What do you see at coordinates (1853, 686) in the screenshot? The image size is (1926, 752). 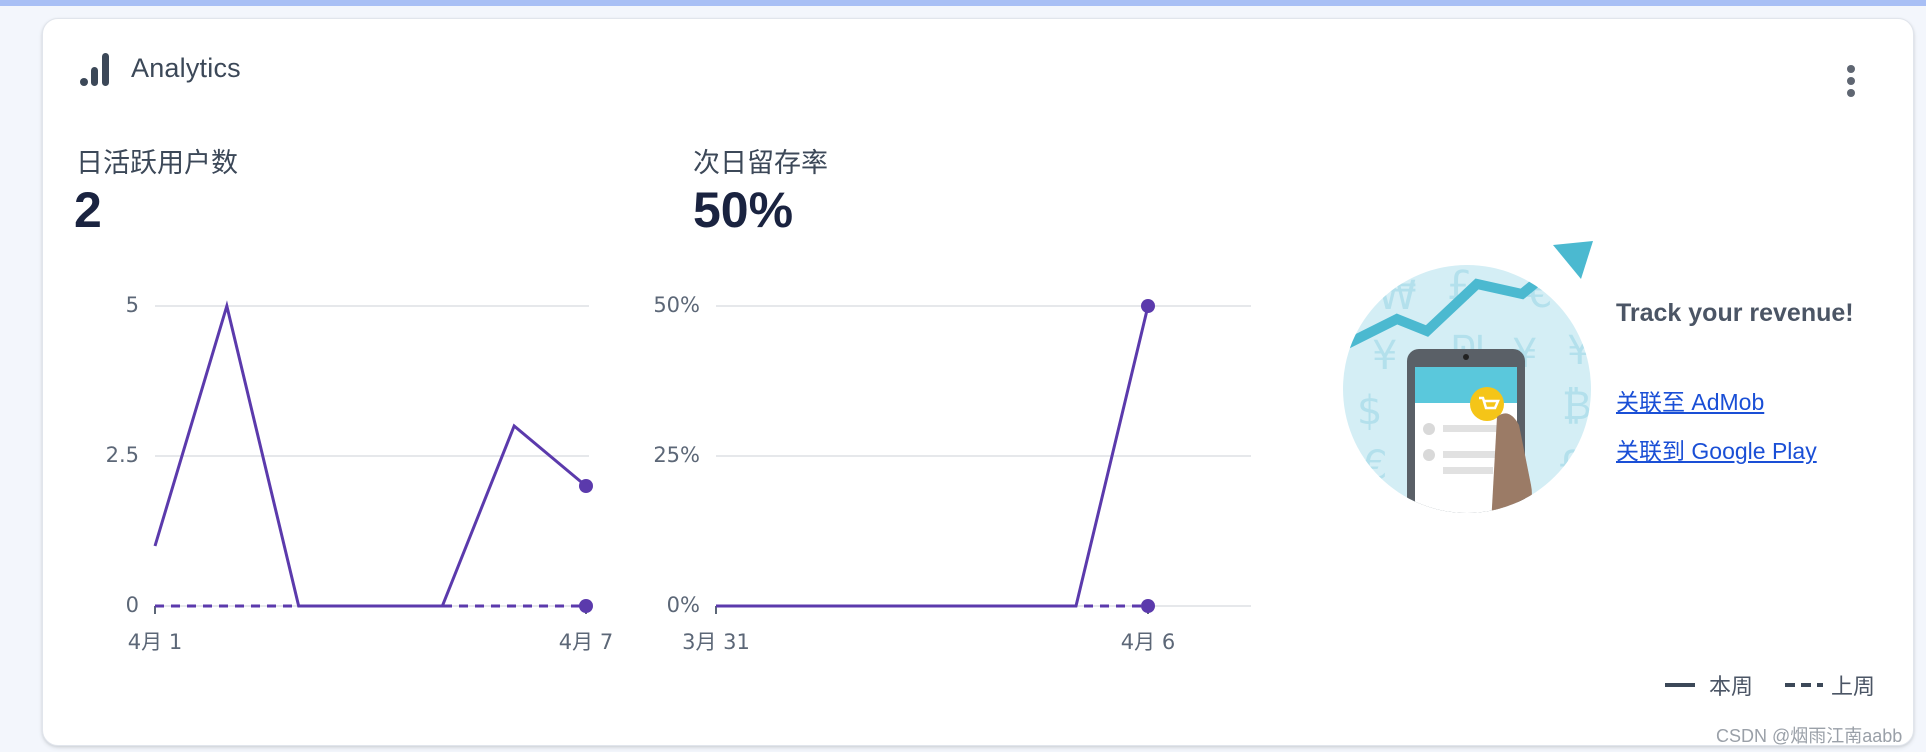 I see `legend-label: 上周` at bounding box center [1853, 686].